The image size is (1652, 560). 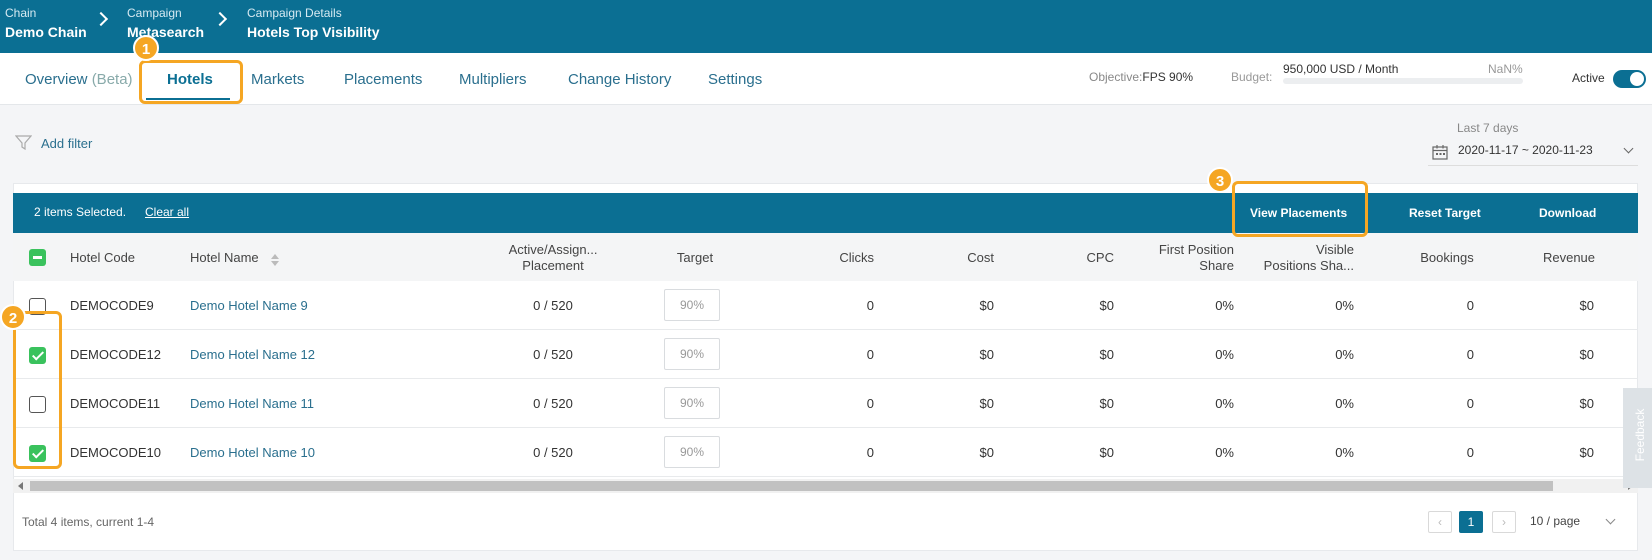 What do you see at coordinates (146, 48) in the screenshot?
I see `step-badge: 1` at bounding box center [146, 48].